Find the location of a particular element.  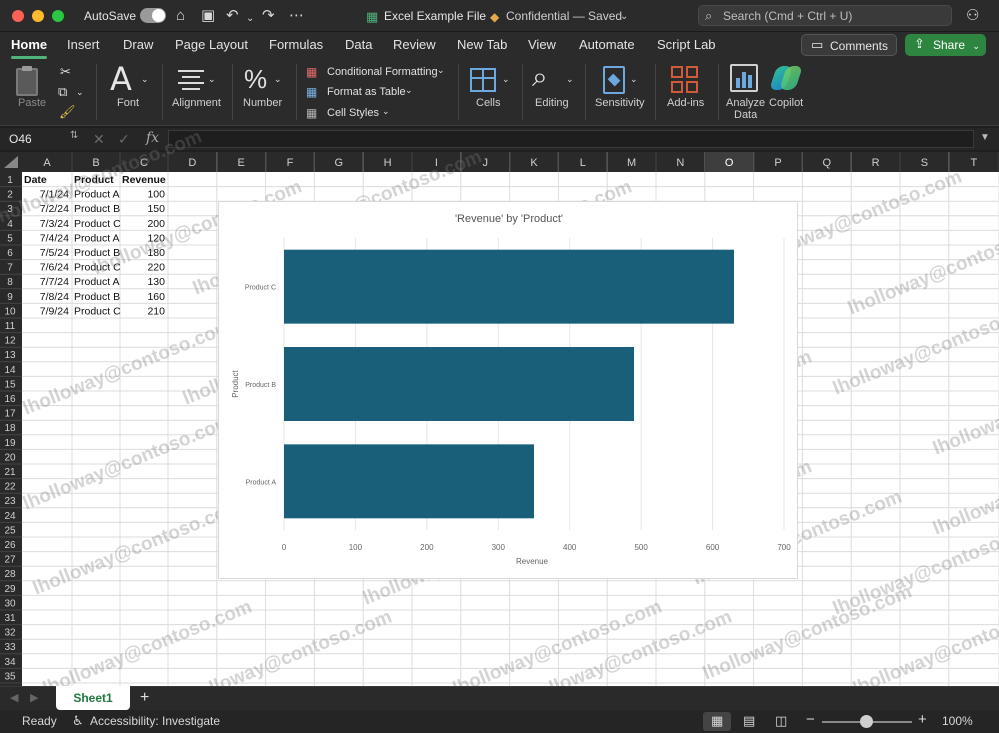

account-icon: ⚇ is located at coordinates (972, 16).